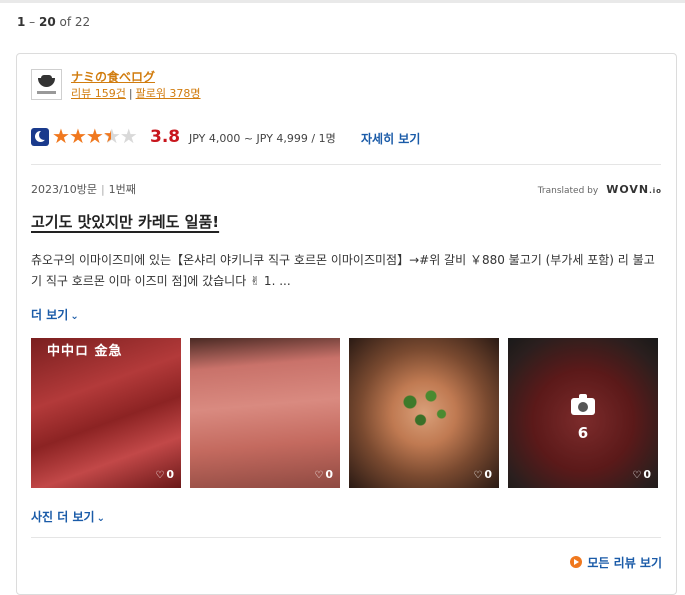  What do you see at coordinates (128, 136) in the screenshot?
I see `empty-star-icon: ★` at bounding box center [128, 136].